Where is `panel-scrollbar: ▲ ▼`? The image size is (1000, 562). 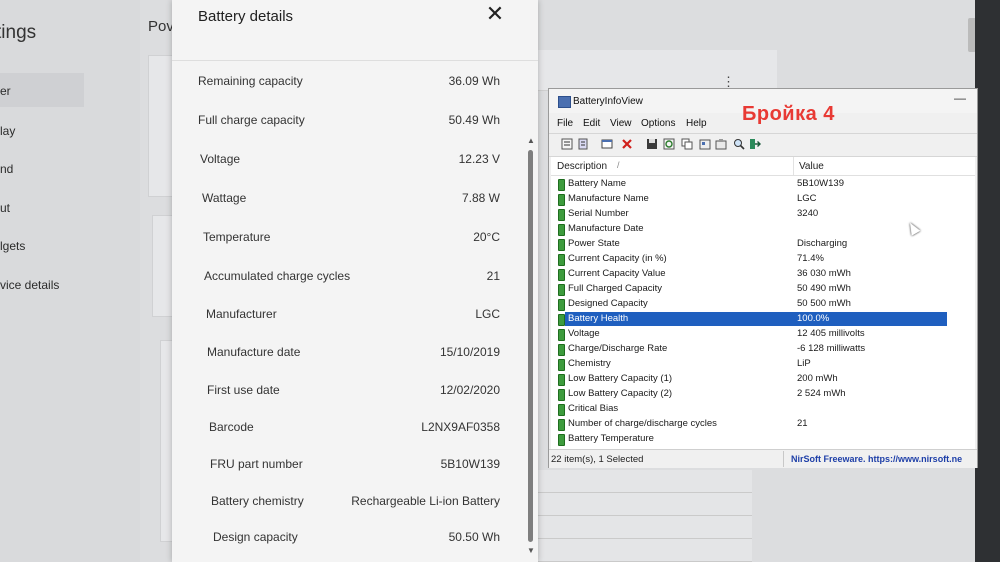
panel-scrollbar: ▲ ▼ is located at coordinates (531, 347).